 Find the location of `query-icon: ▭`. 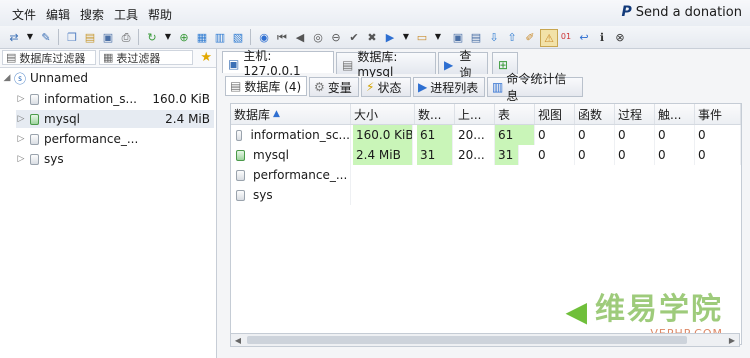

query-icon: ▭ is located at coordinates (422, 37).